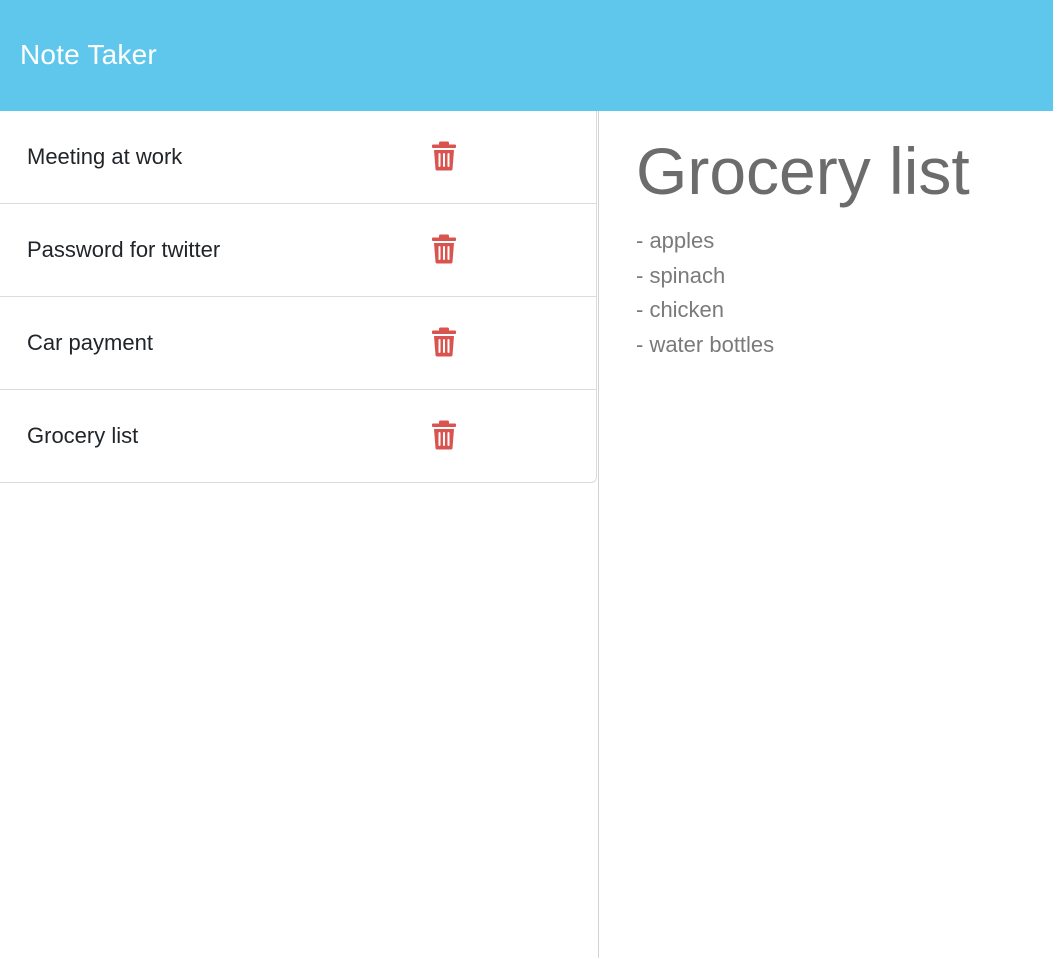 The image size is (1053, 958). What do you see at coordinates (298, 250) in the screenshot?
I see `list-item: Password for twitter` at bounding box center [298, 250].